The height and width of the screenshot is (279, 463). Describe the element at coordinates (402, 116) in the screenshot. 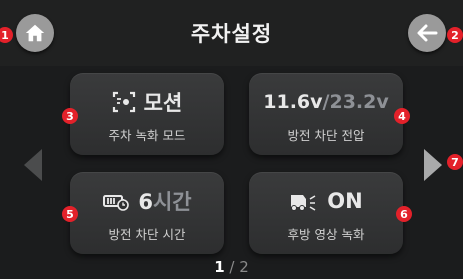

I see `callout-badge-4: 4` at that location.